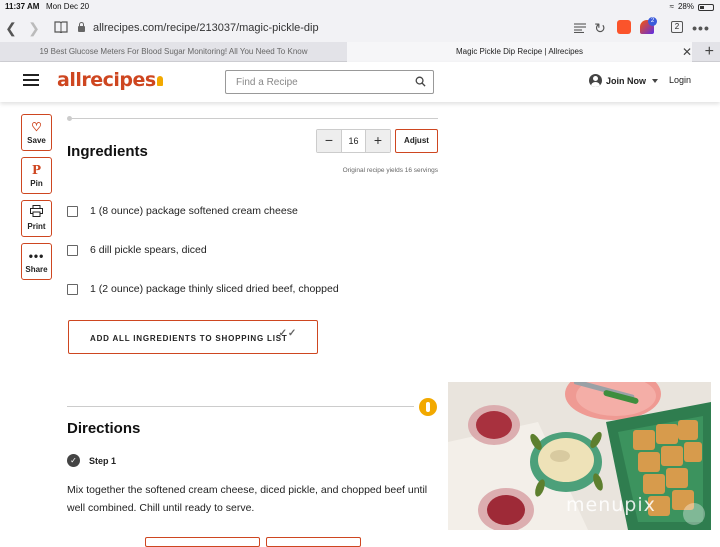 This screenshot has height=547, width=720. I want to click on allrecipes-logo: allrecipes, so click(110, 80).